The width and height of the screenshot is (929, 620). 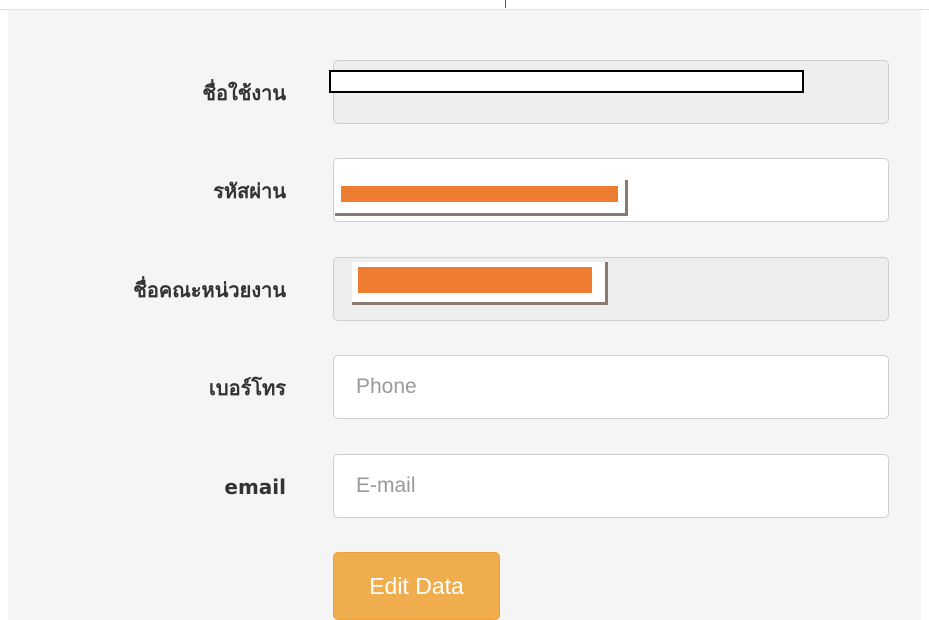 What do you see at coordinates (611, 486) in the screenshot?
I see `email-field` at bounding box center [611, 486].